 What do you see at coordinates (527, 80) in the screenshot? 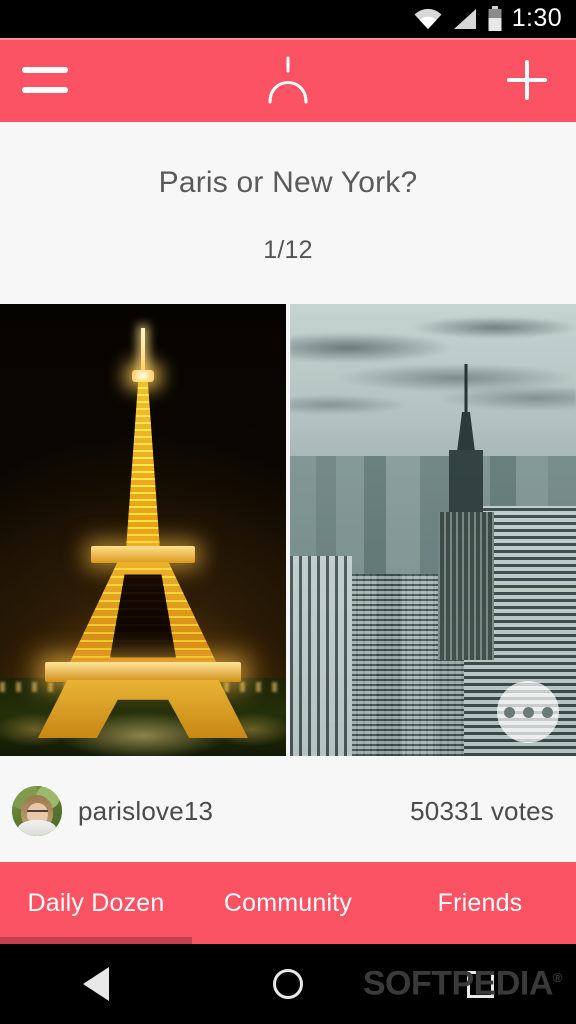
I see `plus-icon` at bounding box center [527, 80].